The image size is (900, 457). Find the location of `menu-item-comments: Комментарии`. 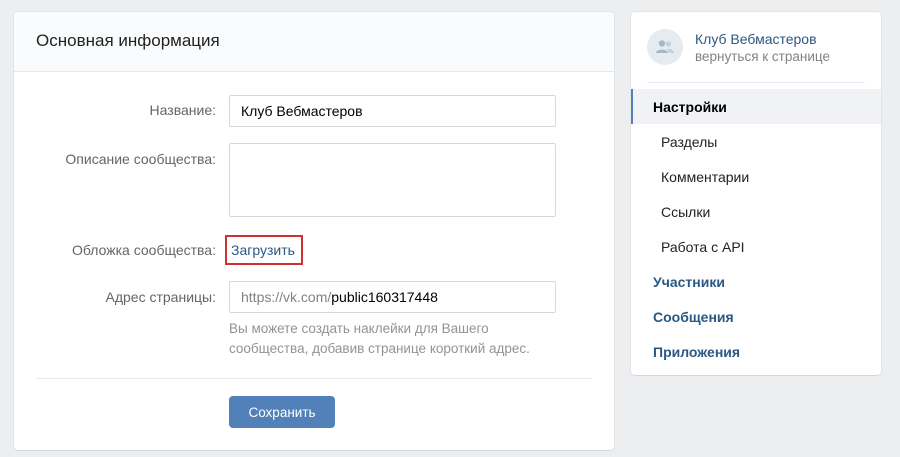

menu-item-comments: Комментарии is located at coordinates (756, 176).